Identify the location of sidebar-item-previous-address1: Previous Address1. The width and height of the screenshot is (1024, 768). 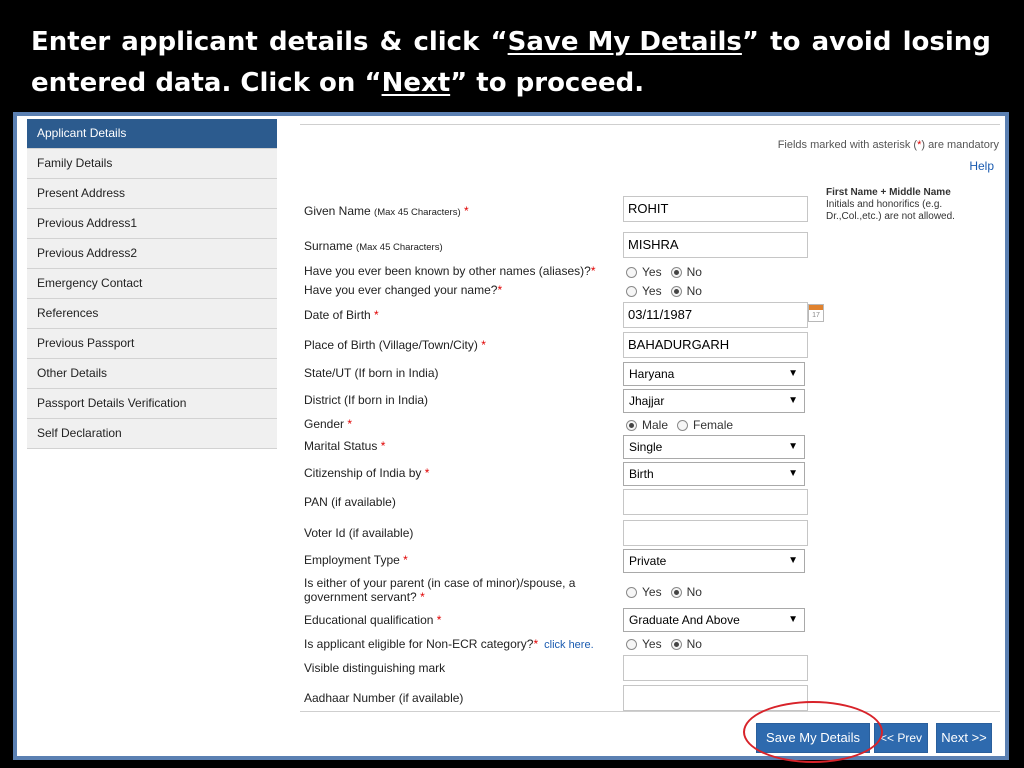
(152, 224).